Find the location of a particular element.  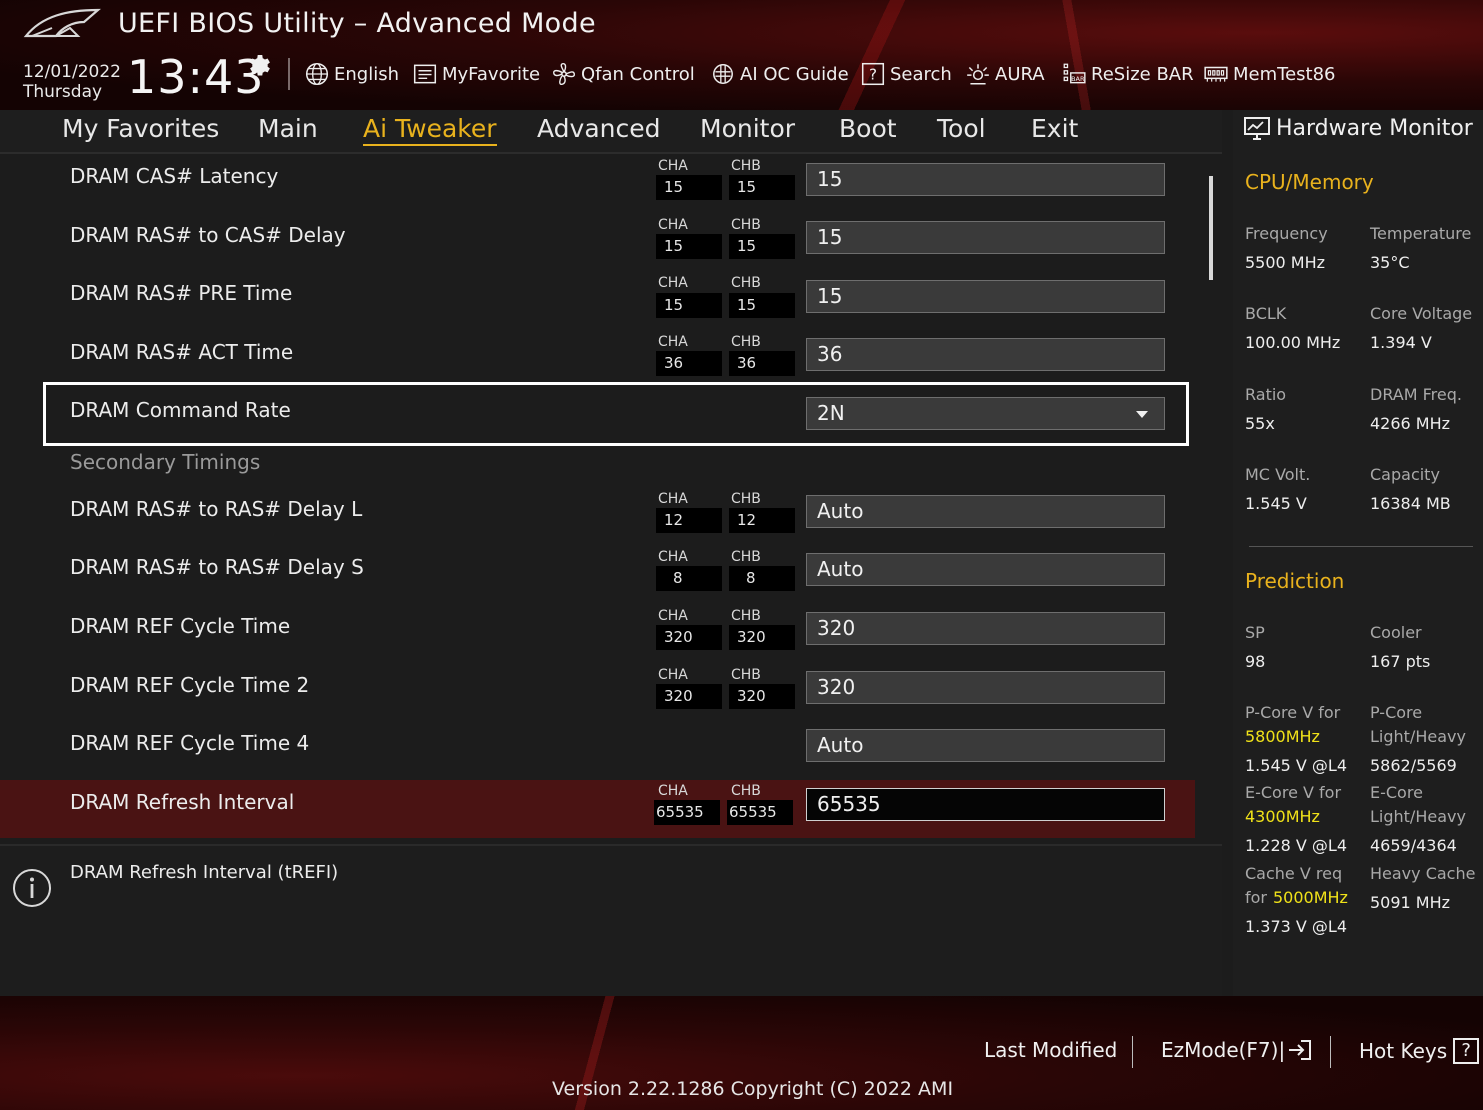

mc-volt-label: MC Volt. is located at coordinates (1278, 474).